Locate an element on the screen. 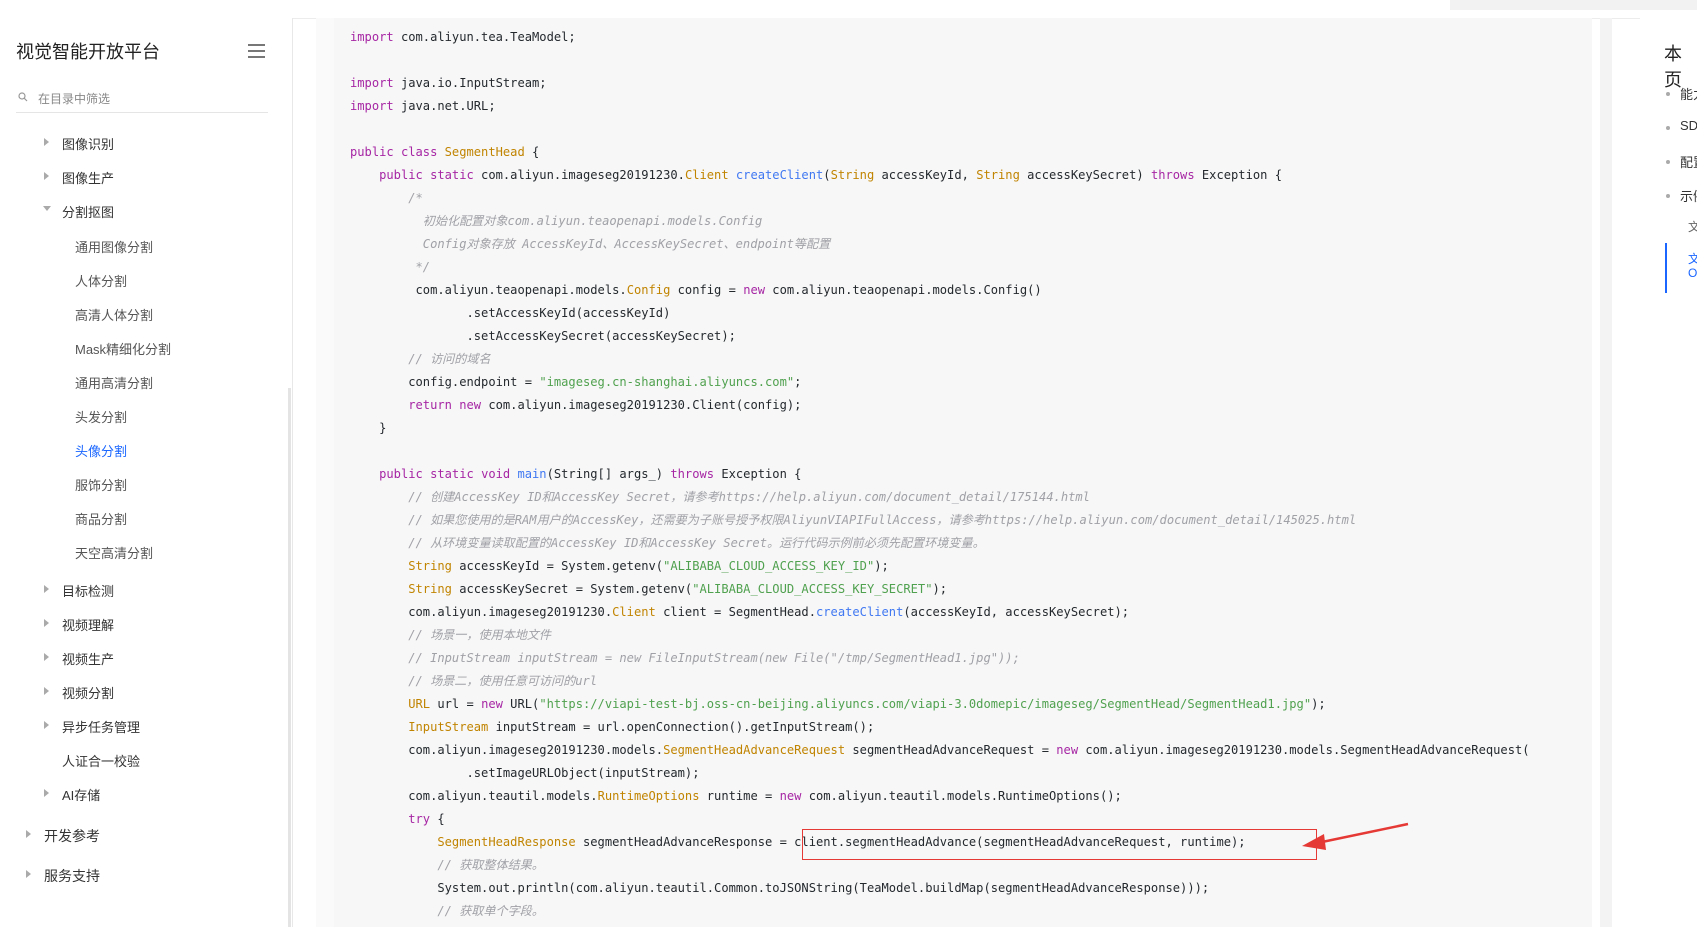 The width and height of the screenshot is (1697, 927). page-toc: 本页 能力 SD 配置 示例 文 文O is located at coordinates (1668, 472).